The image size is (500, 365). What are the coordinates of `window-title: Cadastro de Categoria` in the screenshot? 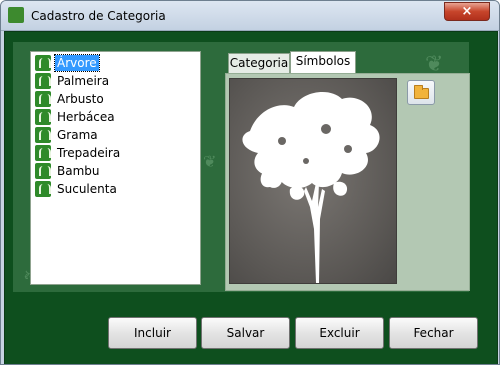 It's located at (98, 16).